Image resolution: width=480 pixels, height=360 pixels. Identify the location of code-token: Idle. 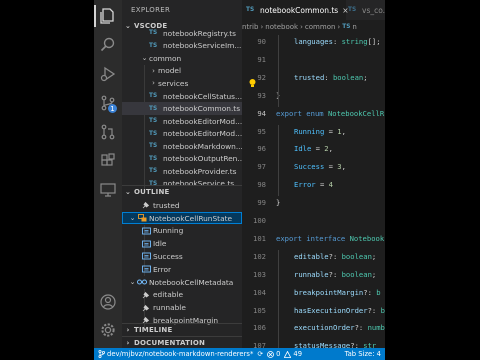
(303, 149).